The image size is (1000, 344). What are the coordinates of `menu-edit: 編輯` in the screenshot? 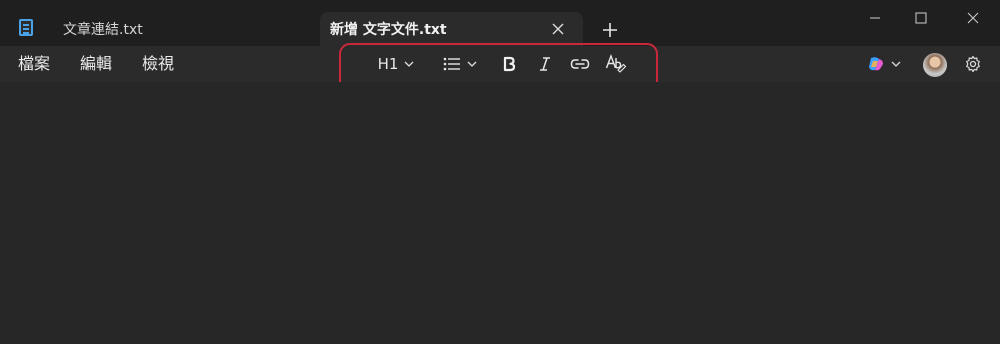 It's located at (96, 64).